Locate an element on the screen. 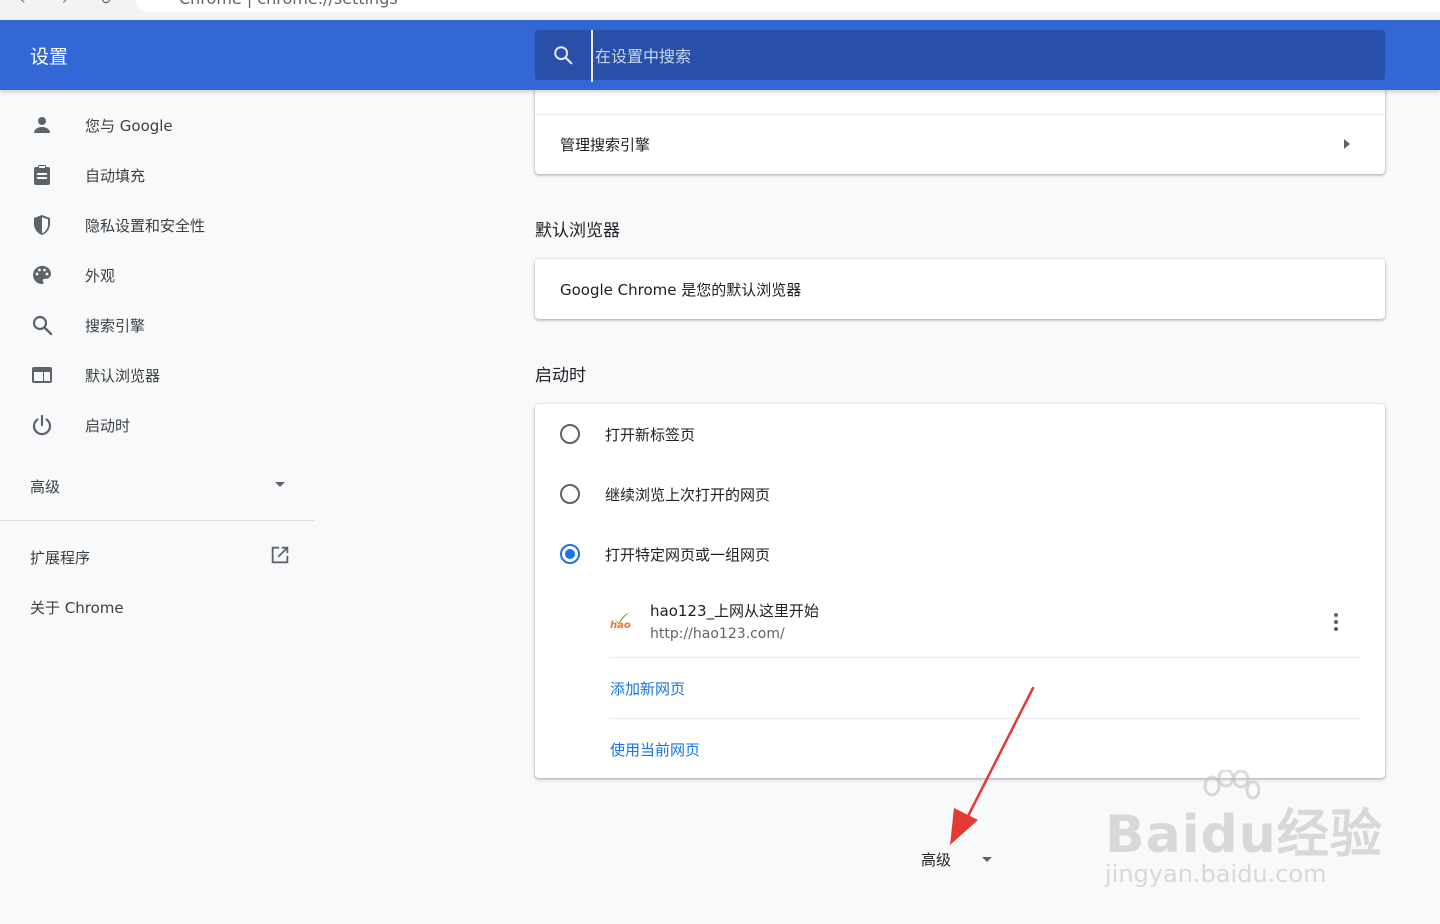 This screenshot has height=924, width=1440. favicon-text: hao is located at coordinates (620, 625).